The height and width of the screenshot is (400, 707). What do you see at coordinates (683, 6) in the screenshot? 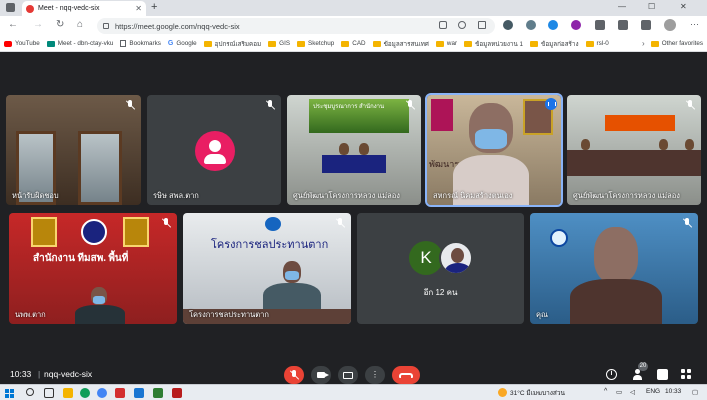
I see `close-window-icon: ✕` at bounding box center [683, 6].